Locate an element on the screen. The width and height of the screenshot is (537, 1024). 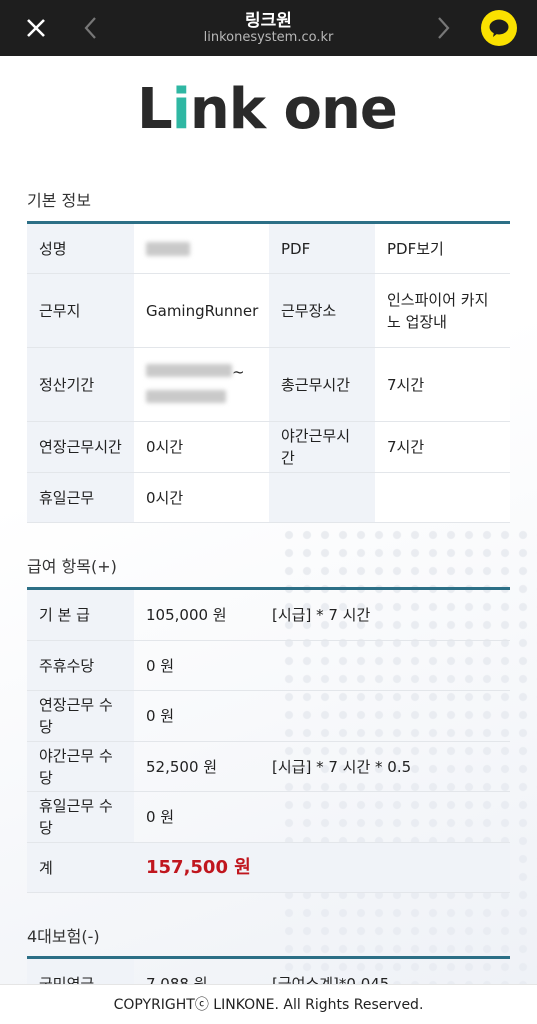
pdf-label: PDF is located at coordinates (322, 248).